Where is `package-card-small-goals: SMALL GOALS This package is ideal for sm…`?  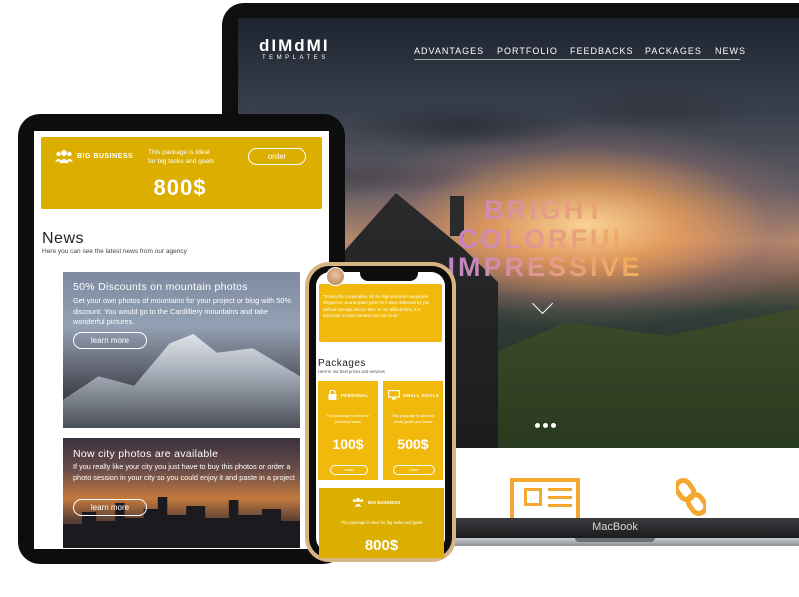 package-card-small-goals: SMALL GOALS This package is ideal for sm… is located at coordinates (413, 430).